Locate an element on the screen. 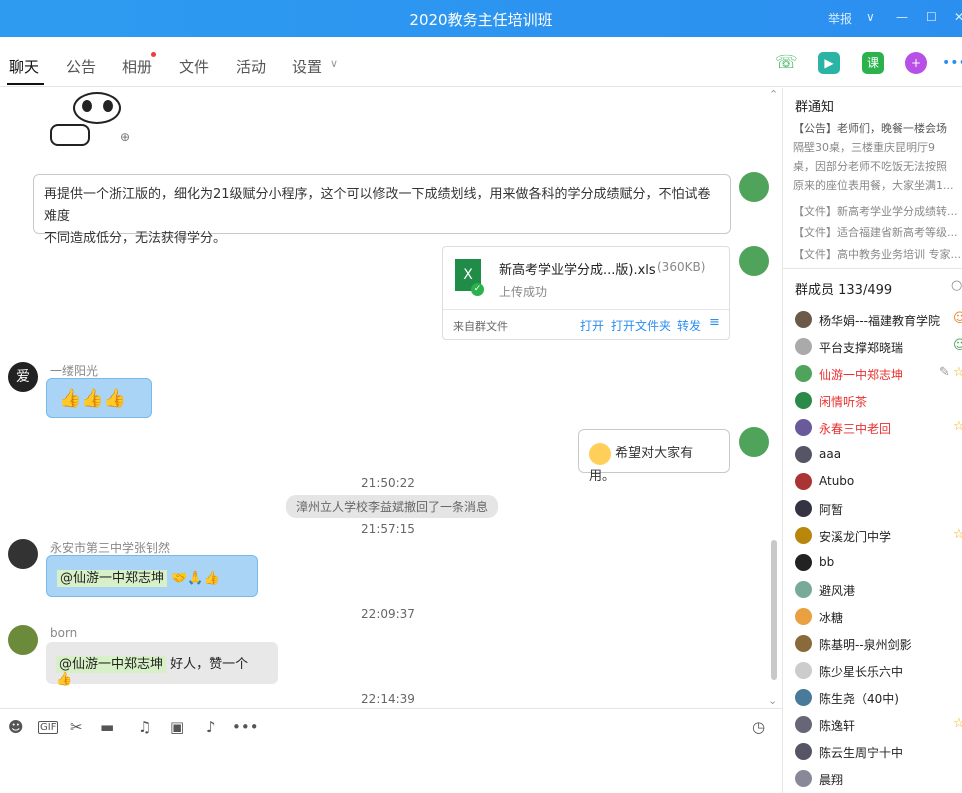 Image resolution: width=962 pixels, height=793 pixels. window-title: 2020教务主任培训班 is located at coordinates (481, 20).